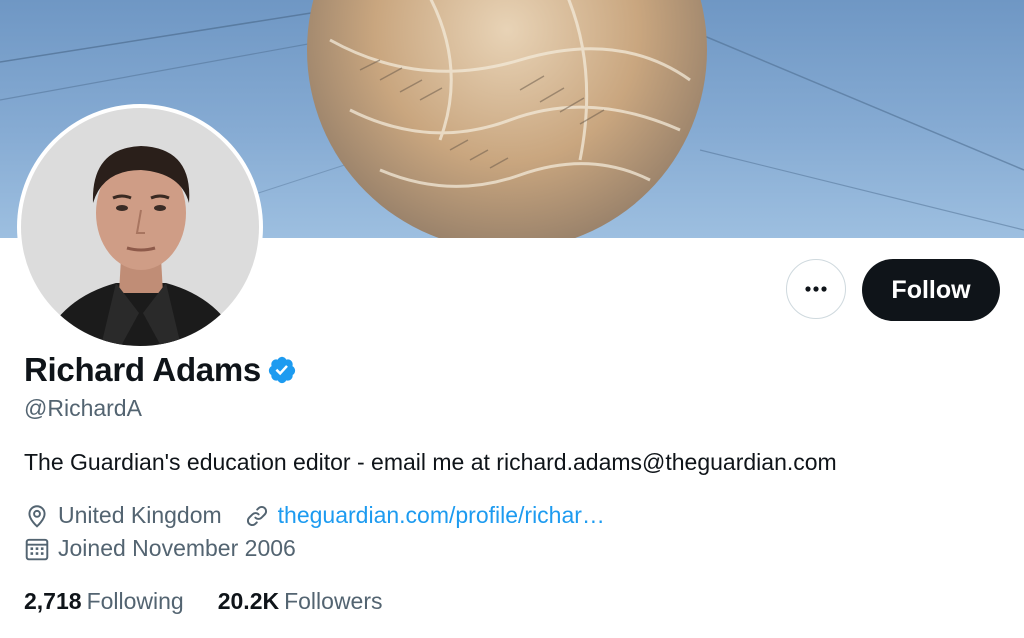 This screenshot has width=1024, height=638. I want to click on avatar, so click(140, 227).